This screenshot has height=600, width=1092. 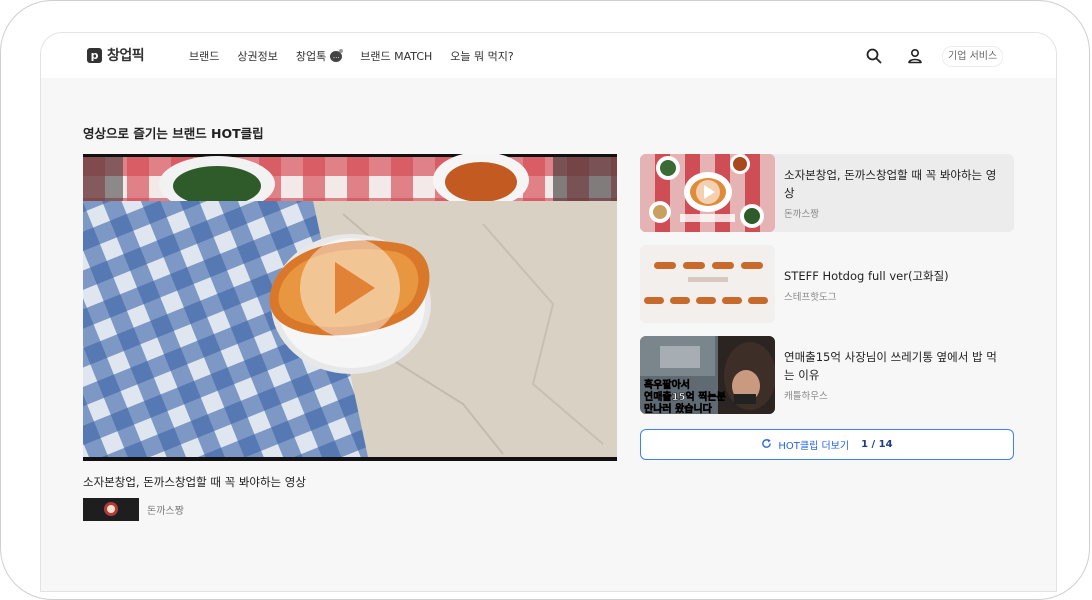 What do you see at coordinates (874, 56) in the screenshot?
I see `search-icon` at bounding box center [874, 56].